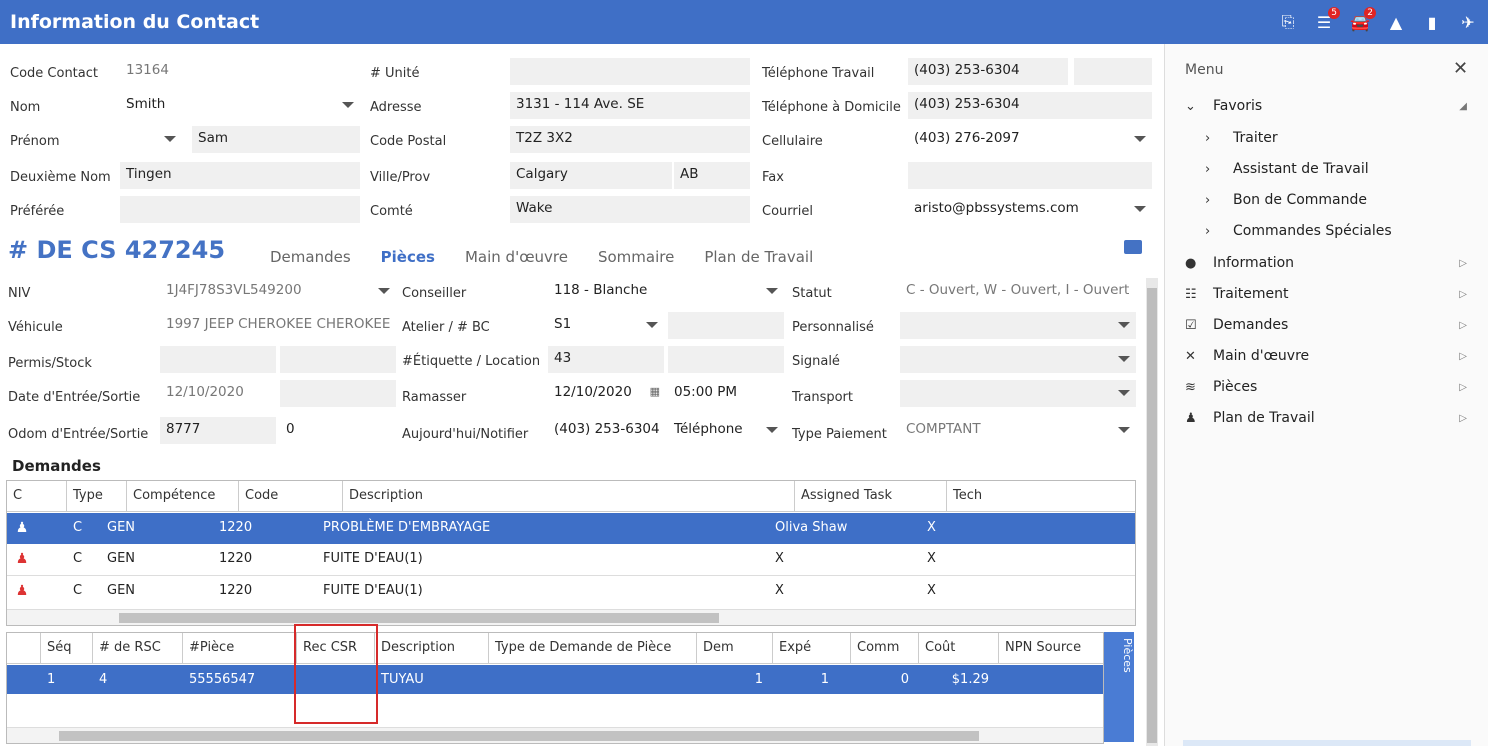 This screenshot has height=746, width=1488. I want to click on location-field, so click(726, 359).